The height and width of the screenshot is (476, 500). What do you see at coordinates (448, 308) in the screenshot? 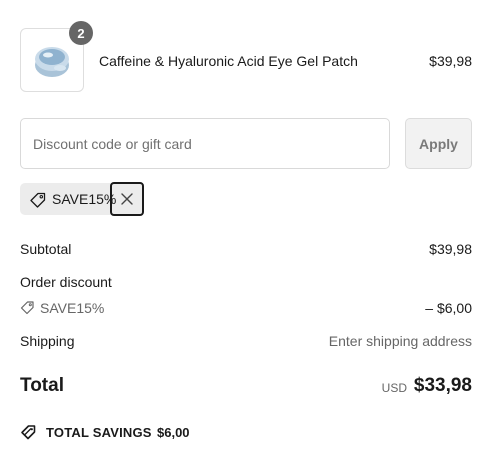
I see `discount-value: – $6,00` at bounding box center [448, 308].